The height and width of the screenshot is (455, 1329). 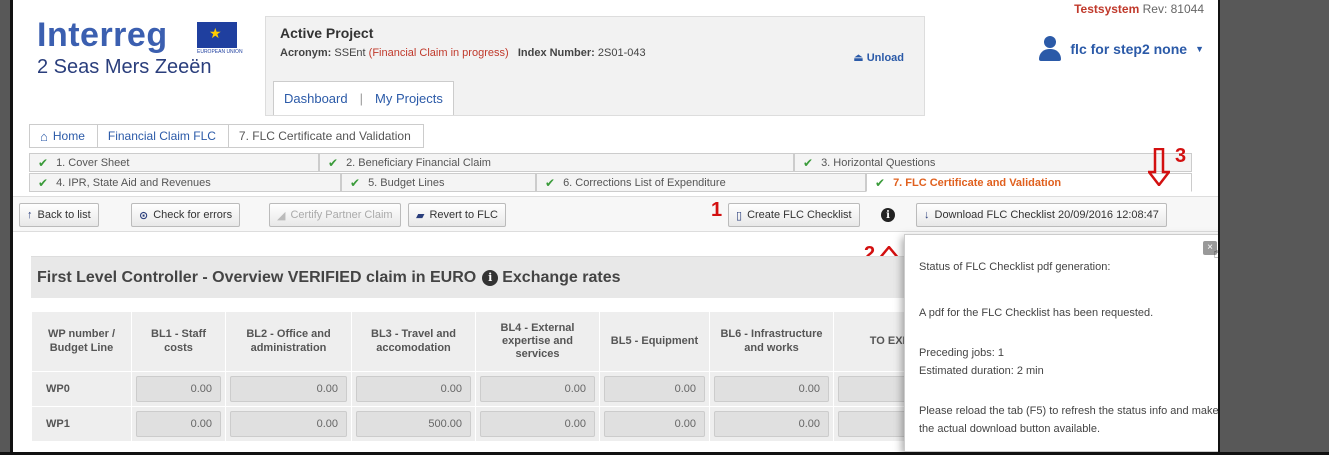 I want to click on eject-icon: ⏏, so click(x=858, y=58).